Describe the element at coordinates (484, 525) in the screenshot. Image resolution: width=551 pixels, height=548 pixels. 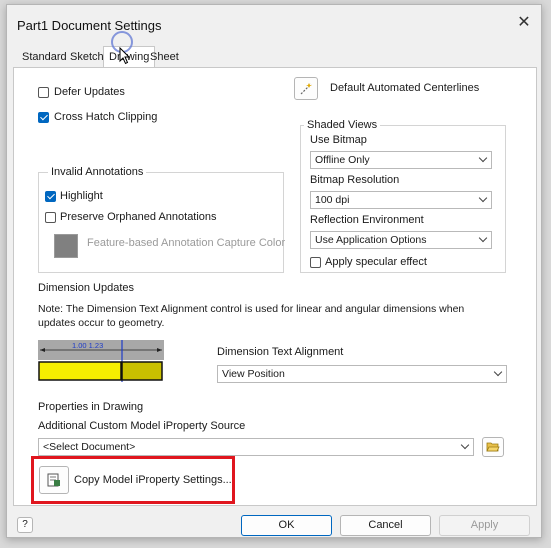
I see `apply-button: Apply` at that location.